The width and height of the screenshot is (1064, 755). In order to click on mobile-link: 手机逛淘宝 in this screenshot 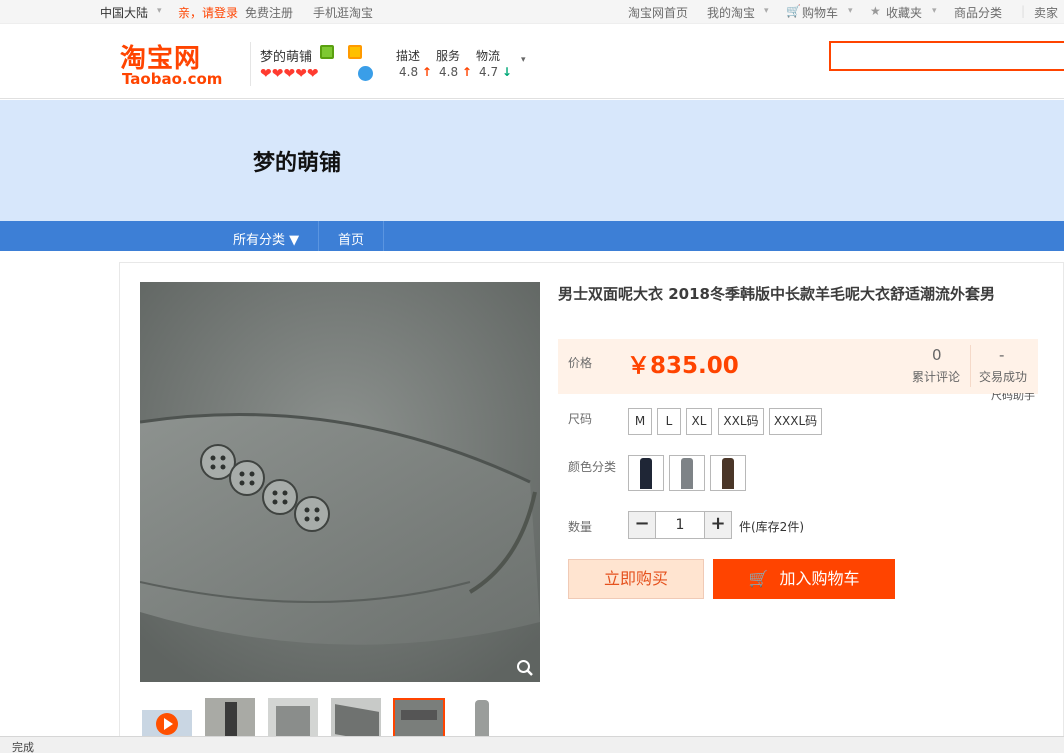, I will do `click(343, 12)`.